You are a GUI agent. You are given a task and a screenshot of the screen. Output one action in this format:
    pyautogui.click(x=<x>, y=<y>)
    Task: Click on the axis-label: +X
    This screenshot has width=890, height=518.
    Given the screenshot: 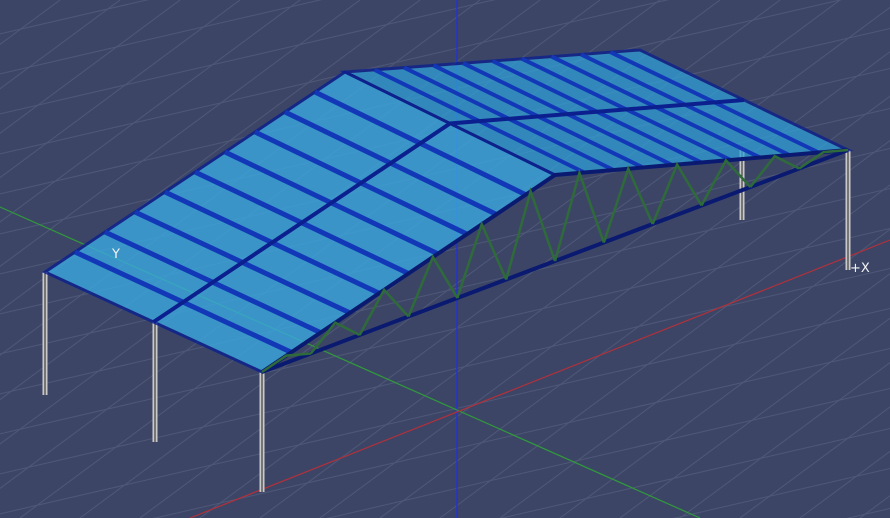 What is the action you would take?
    pyautogui.click(x=860, y=268)
    